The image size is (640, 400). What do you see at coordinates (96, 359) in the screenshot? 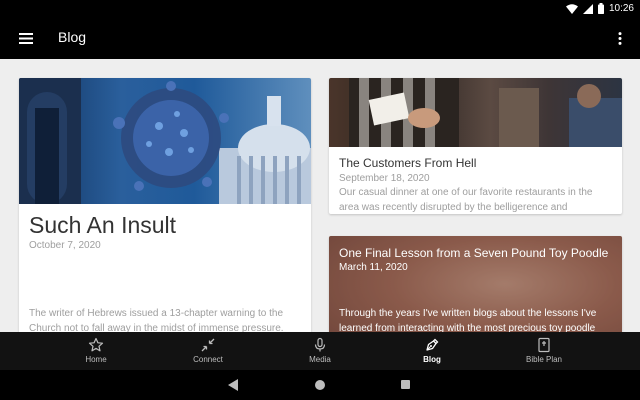
I see `nav-label: Home` at bounding box center [96, 359].